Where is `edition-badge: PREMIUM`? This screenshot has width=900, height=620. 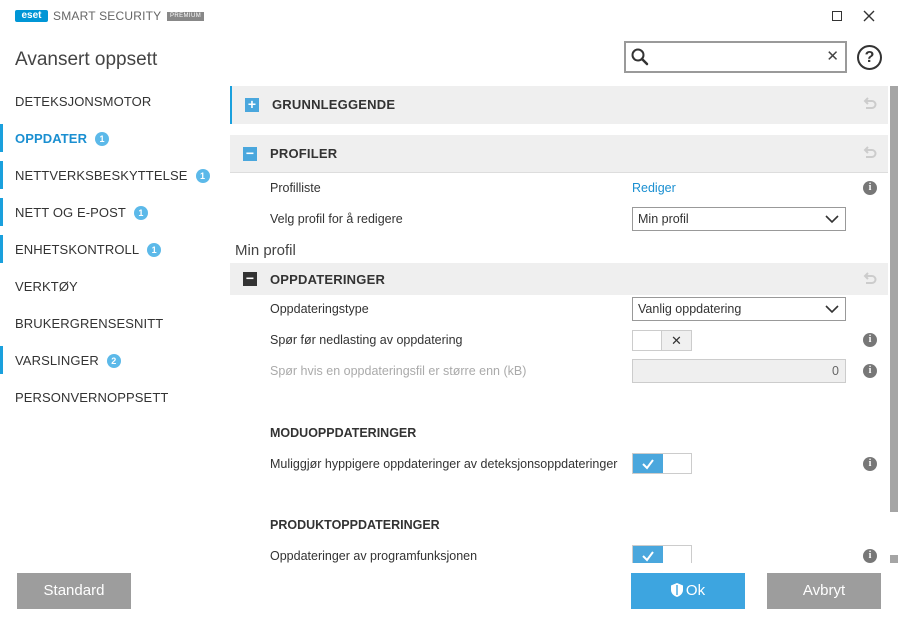 edition-badge: PREMIUM is located at coordinates (186, 16).